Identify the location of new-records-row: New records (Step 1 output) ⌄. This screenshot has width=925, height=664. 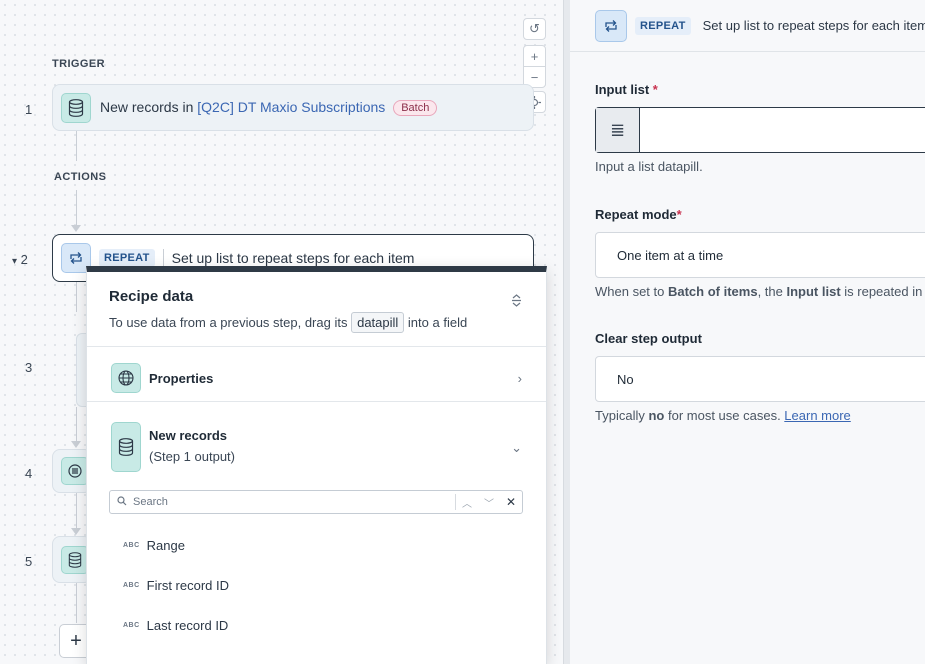
(316, 448).